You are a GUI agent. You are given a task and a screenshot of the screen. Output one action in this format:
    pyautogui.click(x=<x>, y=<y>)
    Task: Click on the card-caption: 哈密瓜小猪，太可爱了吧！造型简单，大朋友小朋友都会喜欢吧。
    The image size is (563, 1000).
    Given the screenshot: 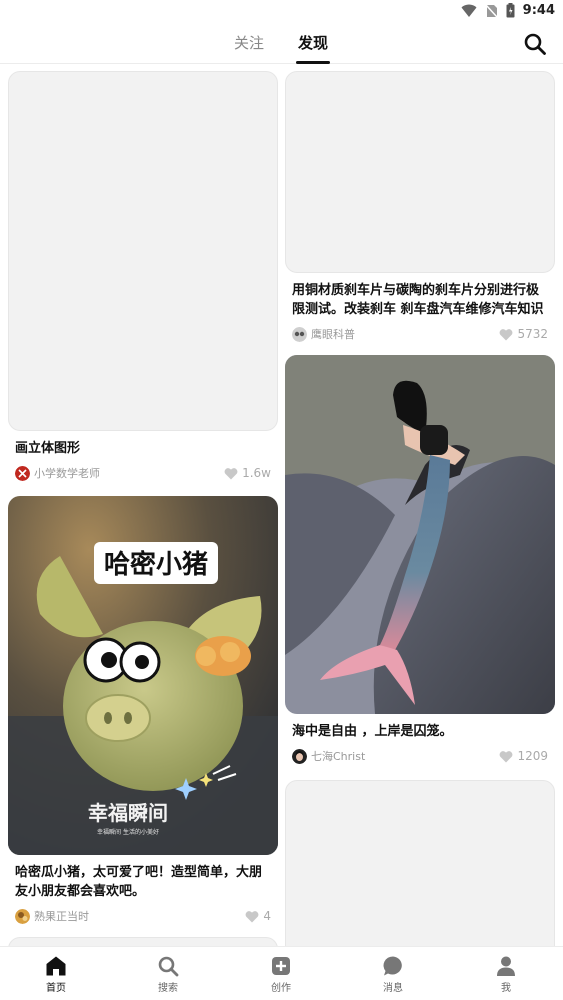 What is the action you would take?
    pyautogui.click(x=139, y=882)
    